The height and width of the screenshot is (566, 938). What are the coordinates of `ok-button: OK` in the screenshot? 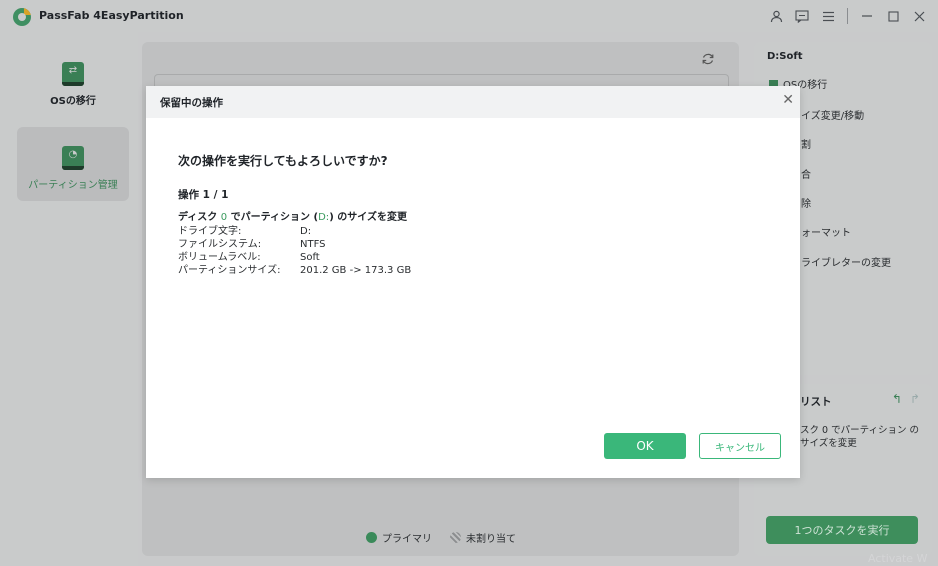 It's located at (645, 446).